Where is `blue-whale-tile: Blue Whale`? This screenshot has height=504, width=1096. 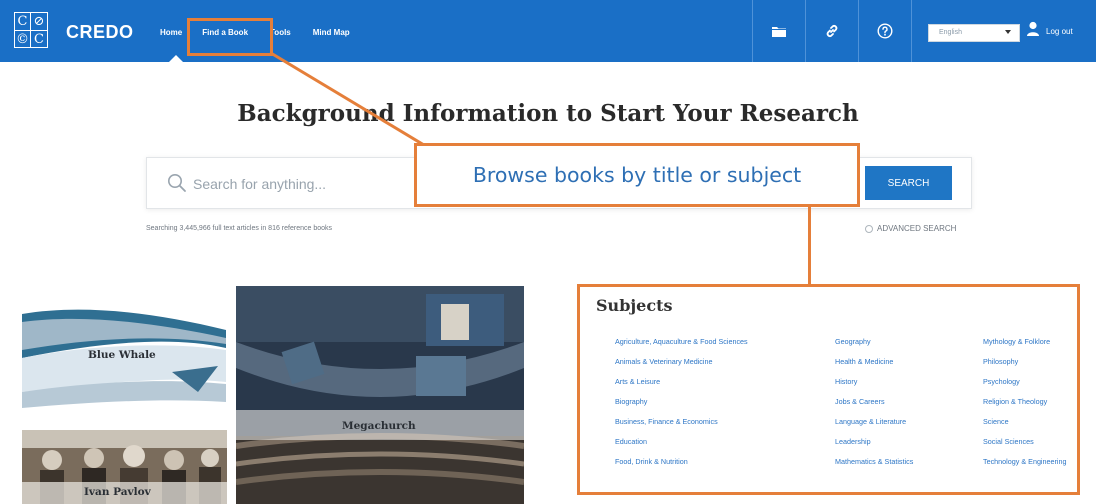 blue-whale-tile: Blue Whale is located at coordinates (124, 352).